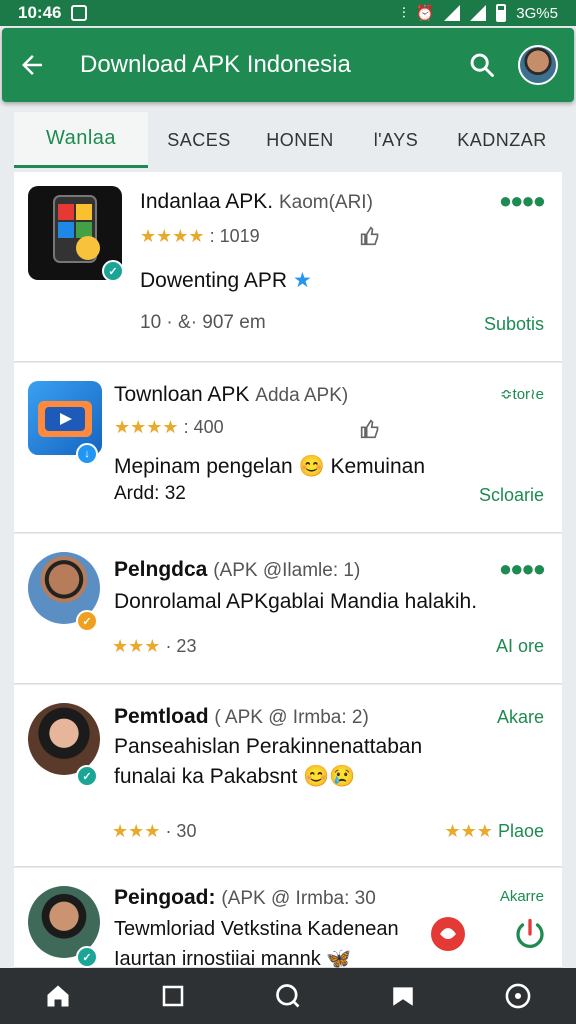  I want to click on tab-kadnzar: KADNZAR, so click(502, 140).